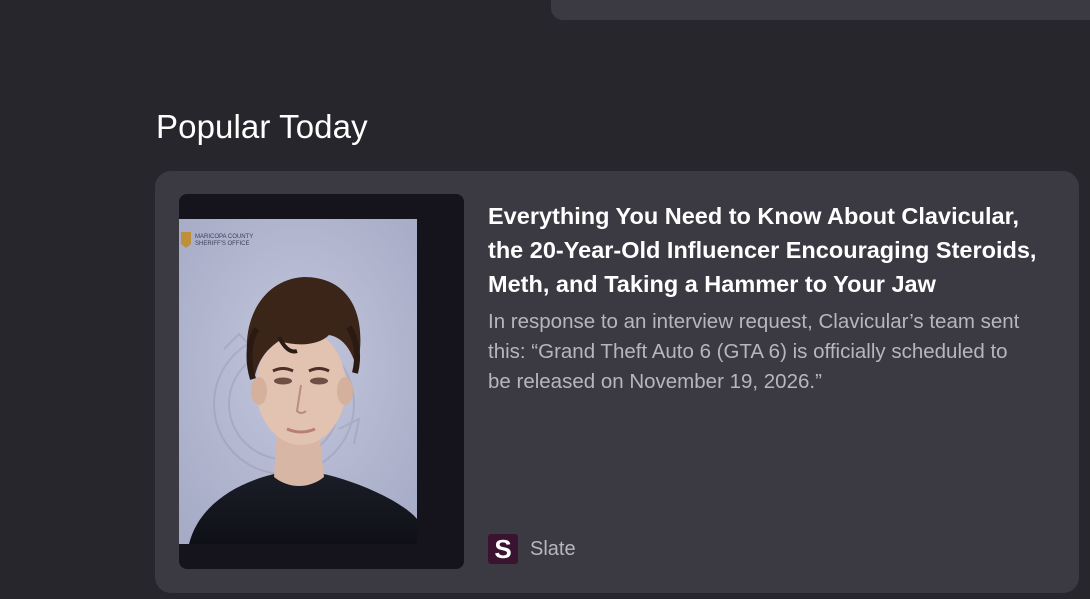 The image size is (1090, 599). Describe the element at coordinates (222, 244) in the screenshot. I see `badge-text-line2: SHERIFF'S OFFICE` at that location.